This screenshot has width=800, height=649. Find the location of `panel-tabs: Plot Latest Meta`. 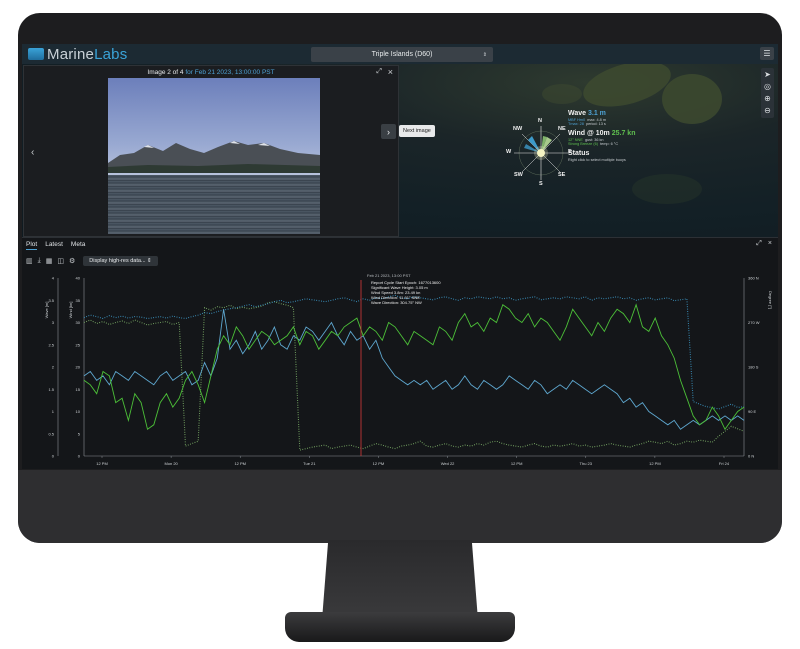

panel-tabs: Plot Latest Meta is located at coordinates (55, 245).